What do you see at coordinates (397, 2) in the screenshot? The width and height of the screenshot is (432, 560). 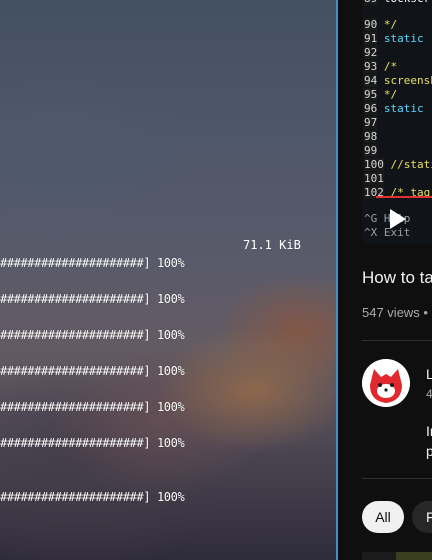 I see `code-line: 89 lockscr` at bounding box center [397, 2].